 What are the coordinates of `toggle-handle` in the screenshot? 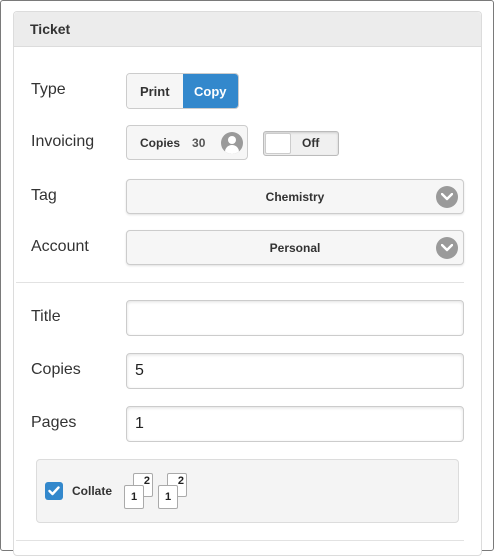 It's located at (278, 143).